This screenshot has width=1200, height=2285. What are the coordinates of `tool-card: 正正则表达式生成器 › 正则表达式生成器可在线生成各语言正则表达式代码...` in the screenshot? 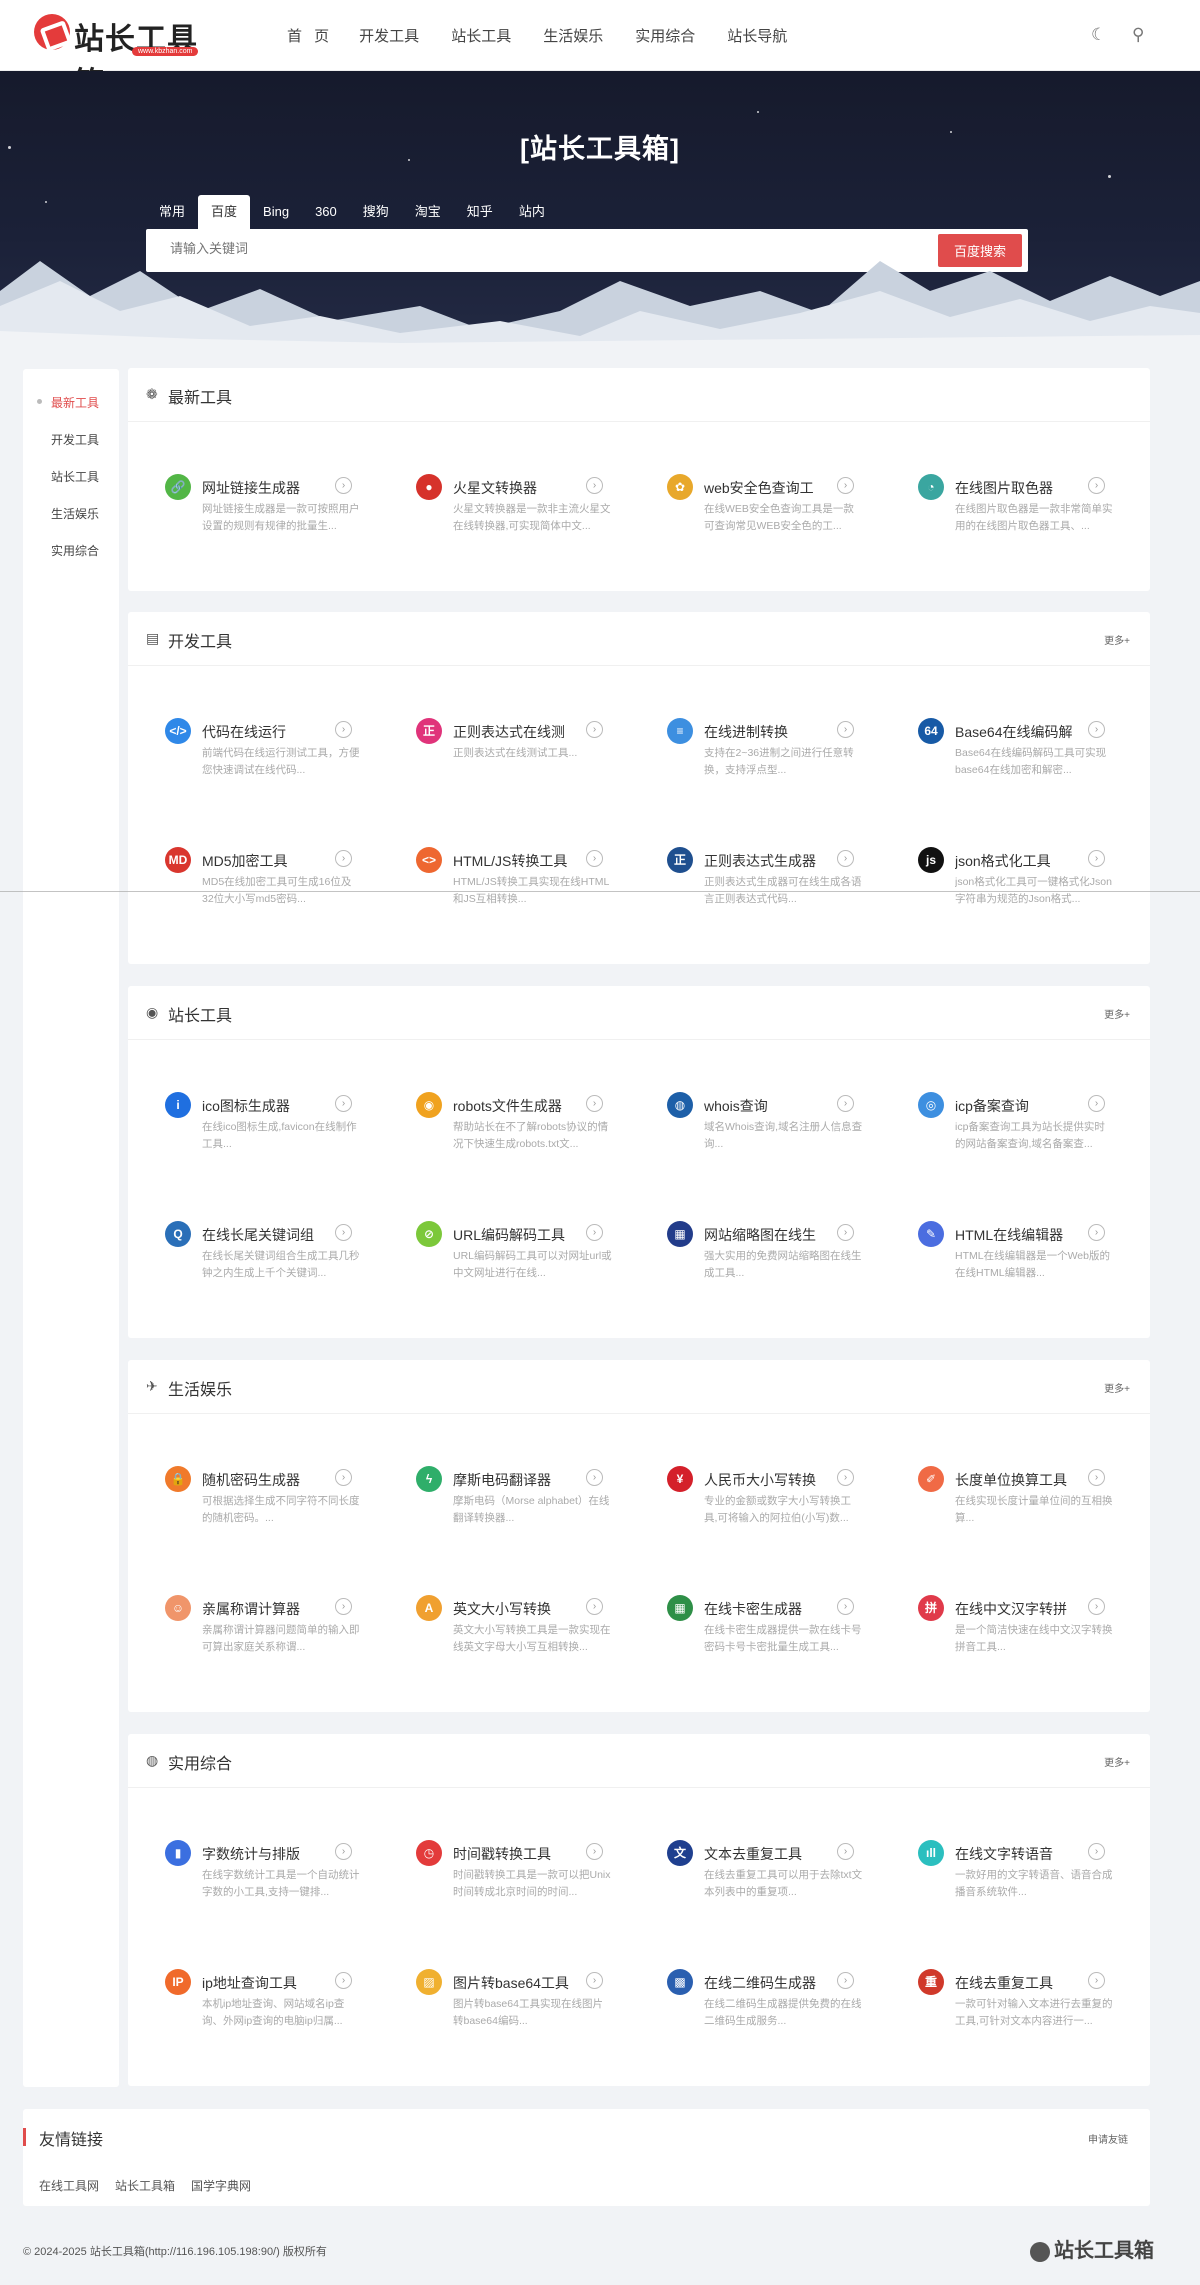 It's located at (782, 882).